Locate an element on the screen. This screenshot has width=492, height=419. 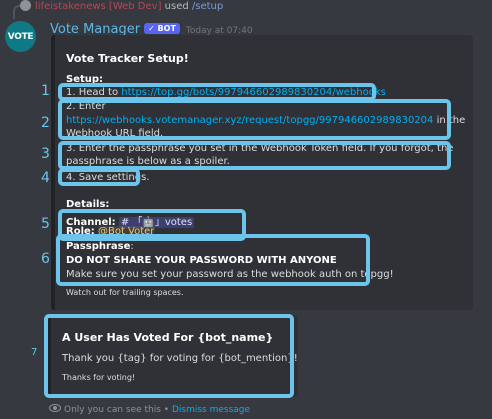
avatar-logo-text: VOTE is located at coordinates (20, 36).